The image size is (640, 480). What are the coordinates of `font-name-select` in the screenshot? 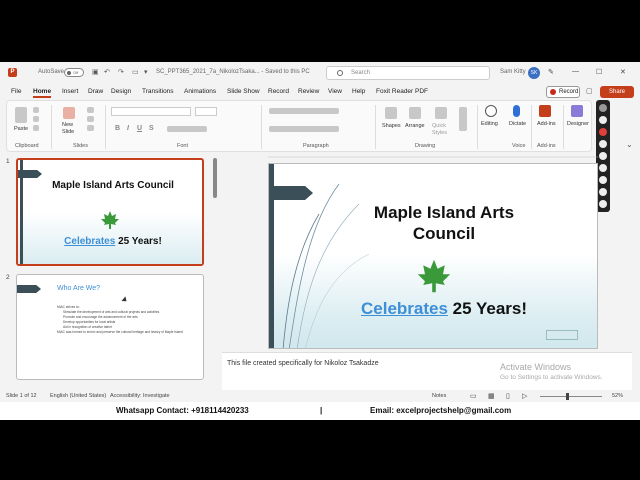 It's located at (151, 111).